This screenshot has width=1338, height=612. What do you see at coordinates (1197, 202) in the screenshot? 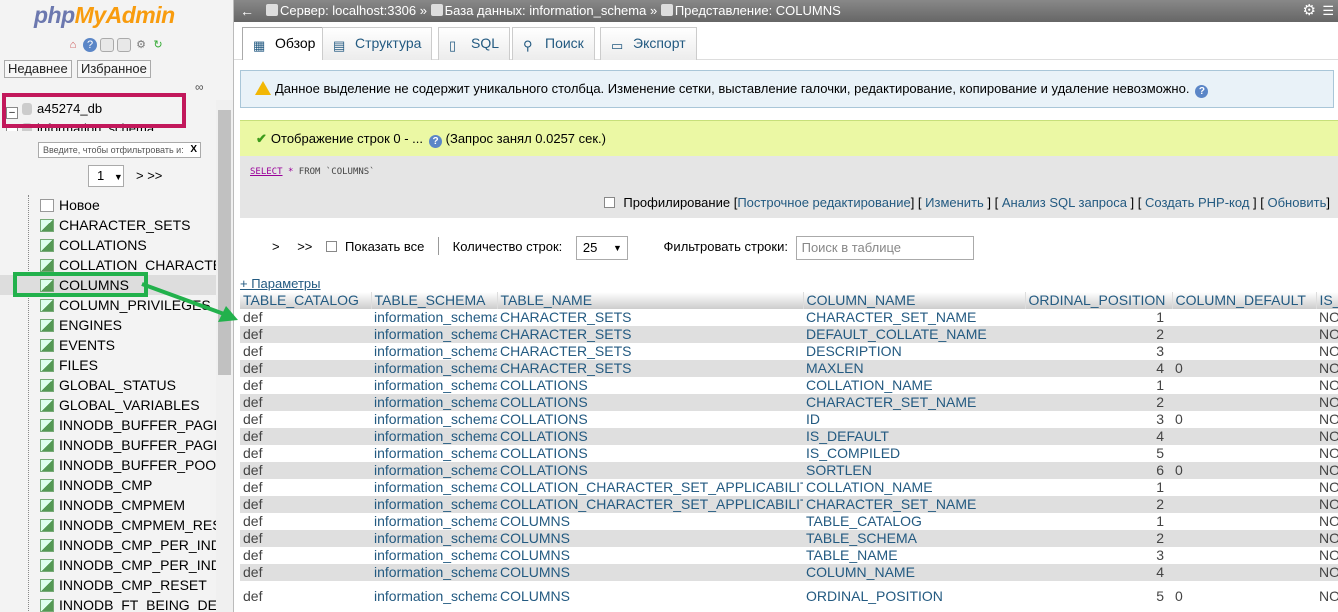
I see `create-php-link: Создать PHP-код` at bounding box center [1197, 202].